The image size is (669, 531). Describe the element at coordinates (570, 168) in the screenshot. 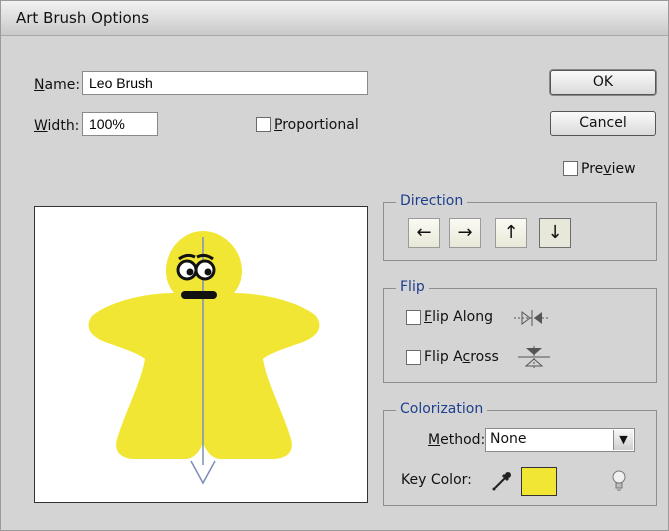

I see `preview-checkbox` at that location.